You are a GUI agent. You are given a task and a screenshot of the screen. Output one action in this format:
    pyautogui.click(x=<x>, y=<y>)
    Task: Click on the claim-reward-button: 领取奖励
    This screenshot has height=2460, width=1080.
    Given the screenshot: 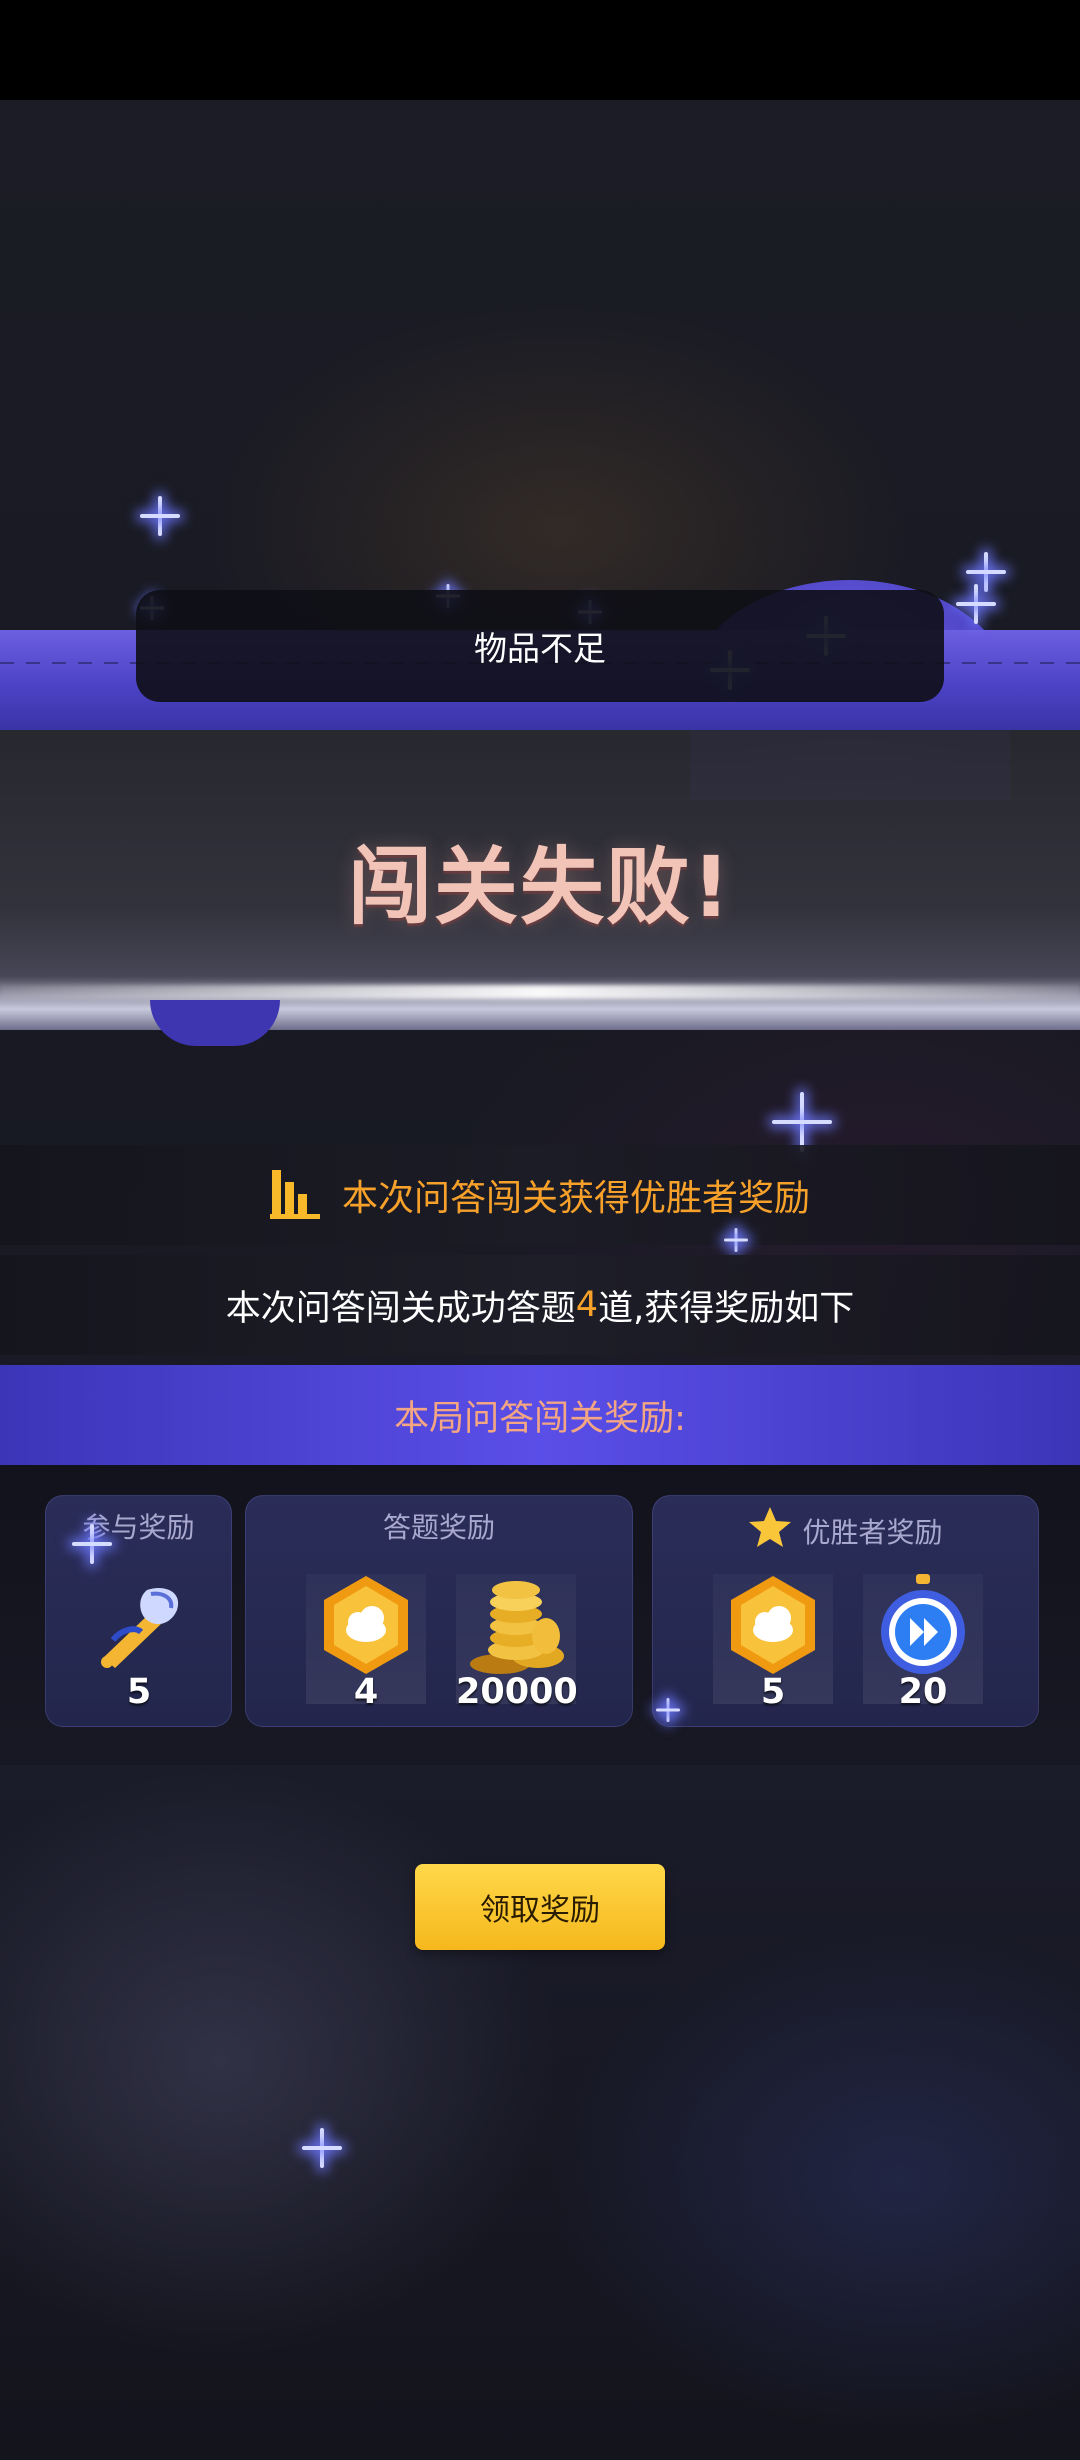 What is the action you would take?
    pyautogui.click(x=540, y=1907)
    